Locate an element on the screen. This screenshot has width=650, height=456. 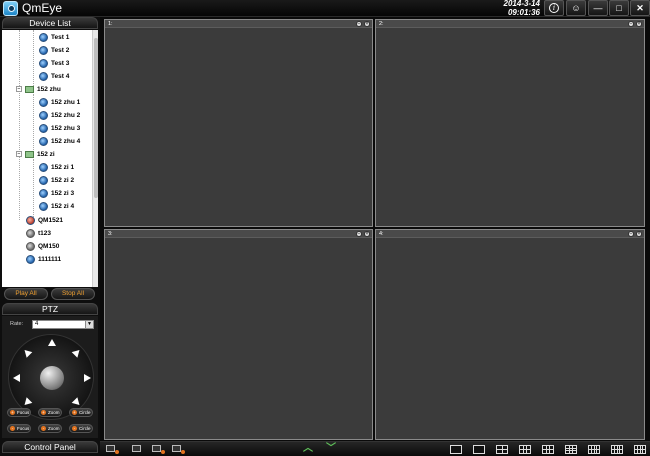
layout-9-icon is located at coordinates (571, 449).